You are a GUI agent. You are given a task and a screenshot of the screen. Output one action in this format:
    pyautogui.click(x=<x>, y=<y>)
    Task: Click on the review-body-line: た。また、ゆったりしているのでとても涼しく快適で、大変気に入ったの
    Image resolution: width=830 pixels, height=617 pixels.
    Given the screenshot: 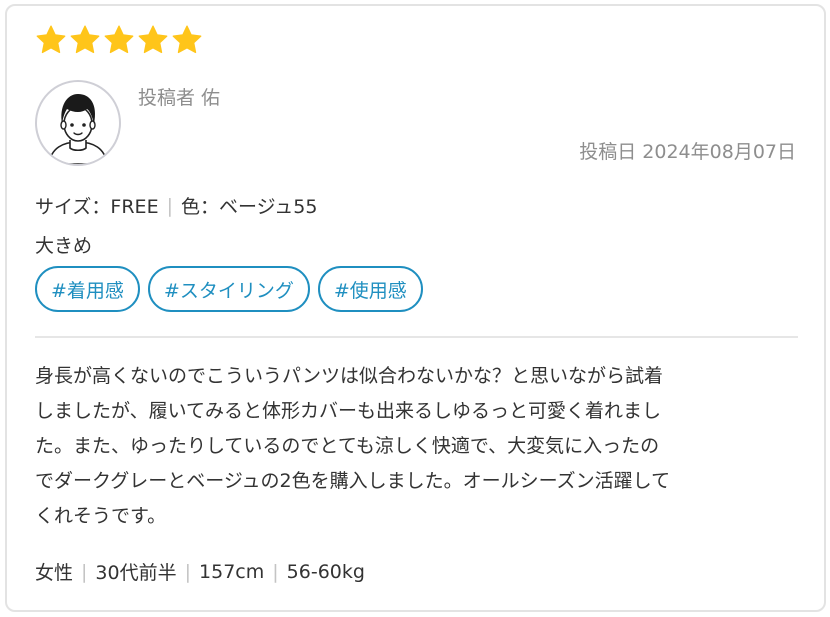 What is the action you would take?
    pyautogui.click(x=347, y=446)
    